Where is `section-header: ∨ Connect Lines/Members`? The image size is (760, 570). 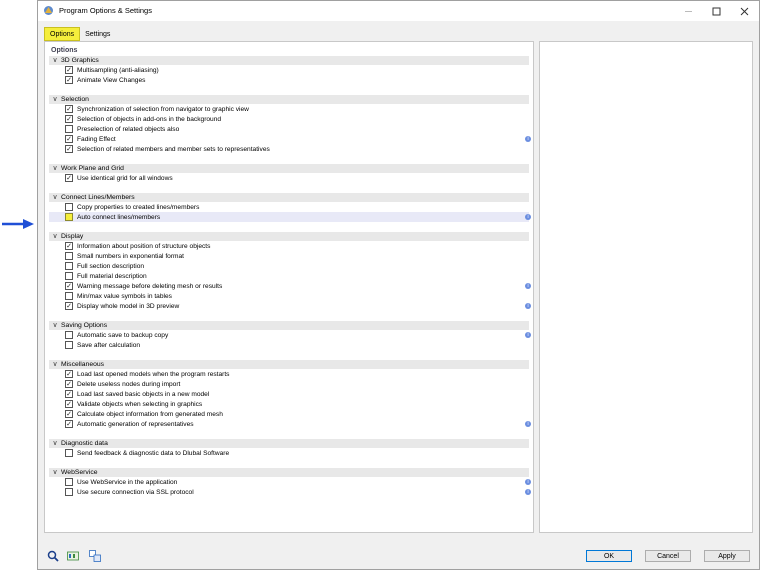
section-header: ∨ Connect Lines/Members is located at coordinates (289, 197).